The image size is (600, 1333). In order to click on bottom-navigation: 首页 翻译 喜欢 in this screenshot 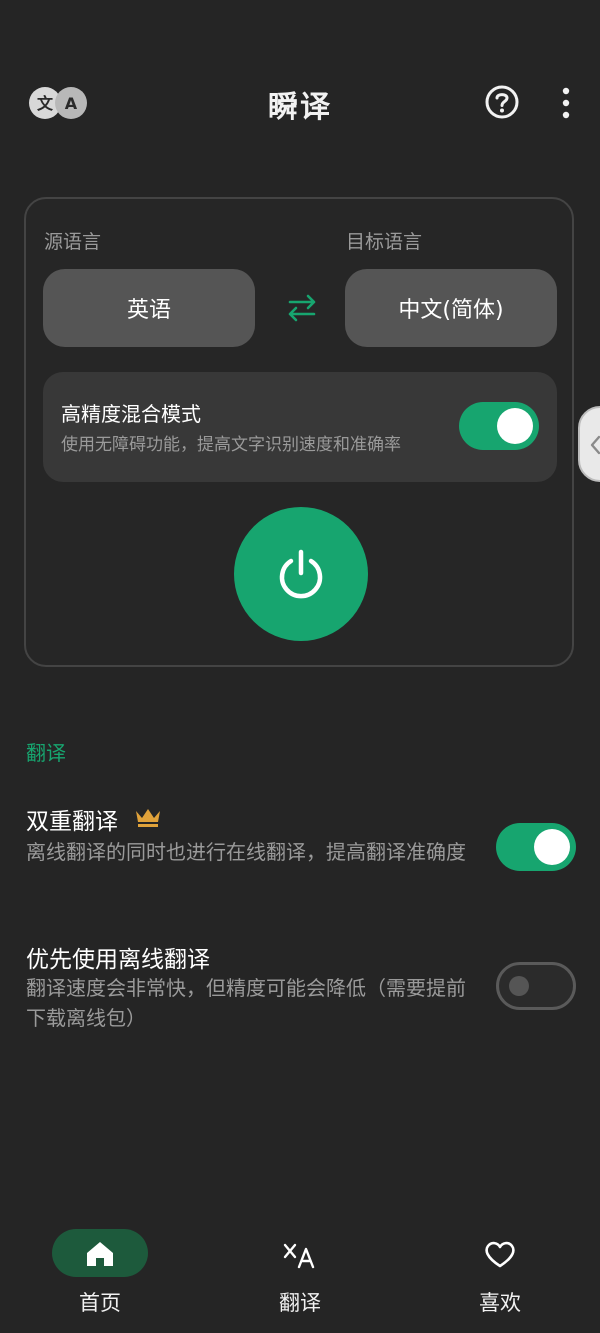, I will do `click(300, 1274)`.